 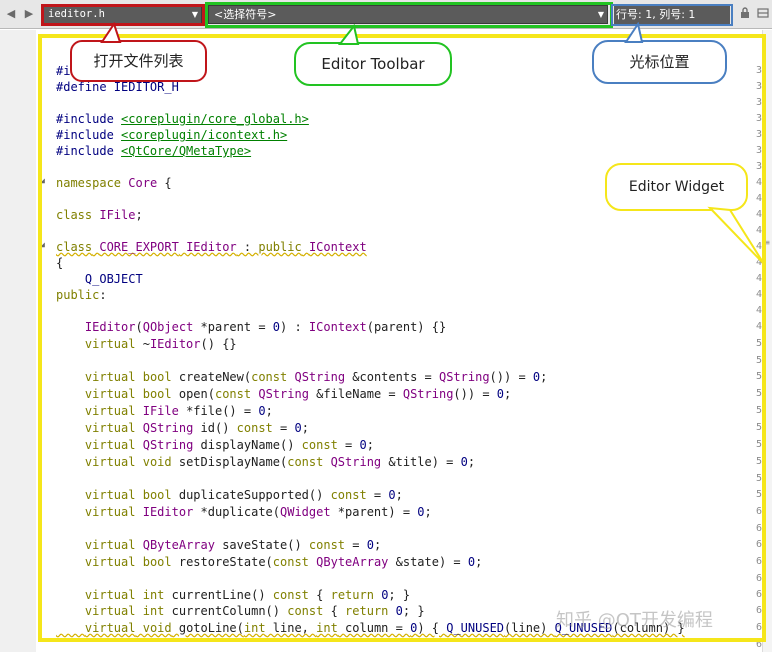 What do you see at coordinates (153, 151) in the screenshot?
I see `code-line: #include <QtCore/QMetaType>` at bounding box center [153, 151].